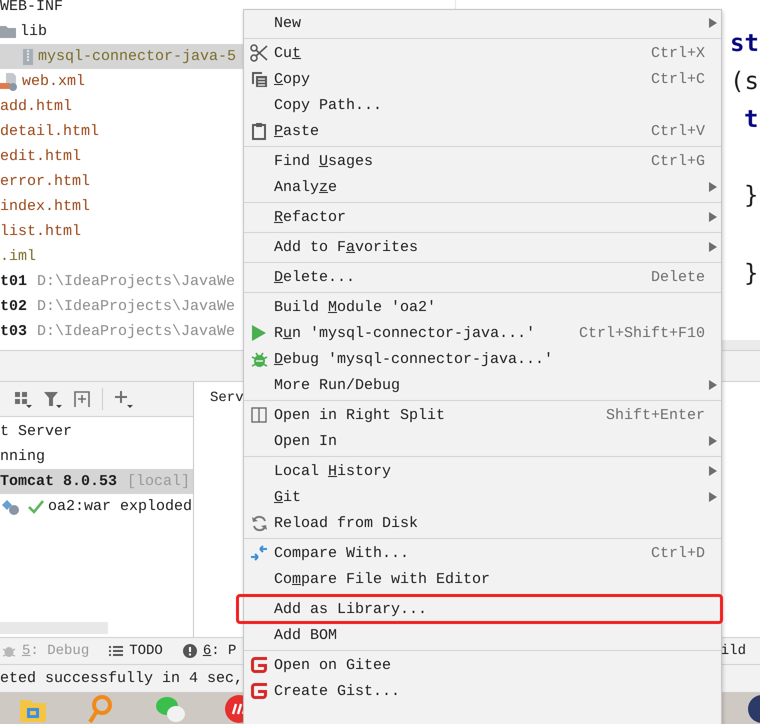 This screenshot has height=724, width=760. I want to click on clipboard-icon, so click(259, 131).